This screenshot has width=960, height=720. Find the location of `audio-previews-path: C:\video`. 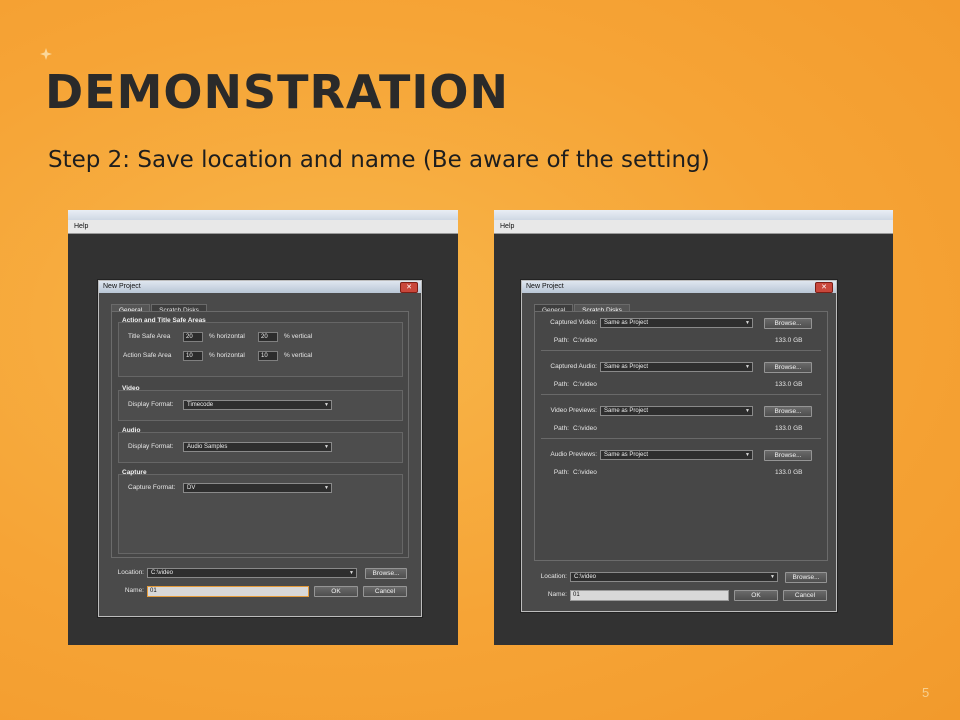

audio-previews-path: C:\video is located at coordinates (585, 472).